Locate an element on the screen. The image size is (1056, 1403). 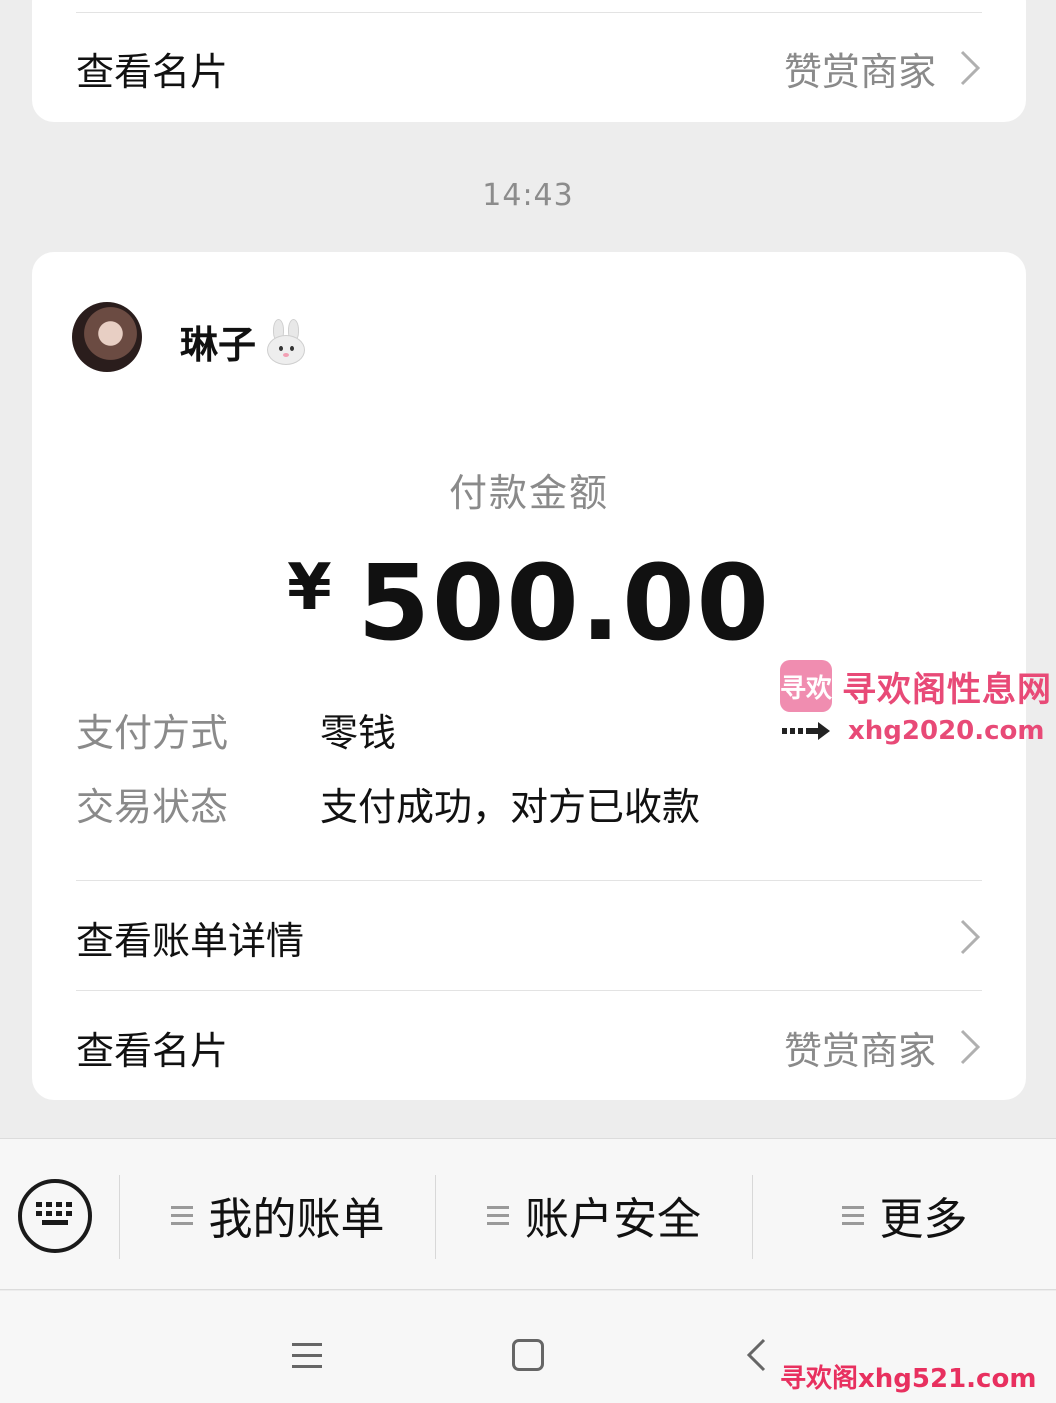
menu-more: 更多 is located at coordinates (904, 1215).